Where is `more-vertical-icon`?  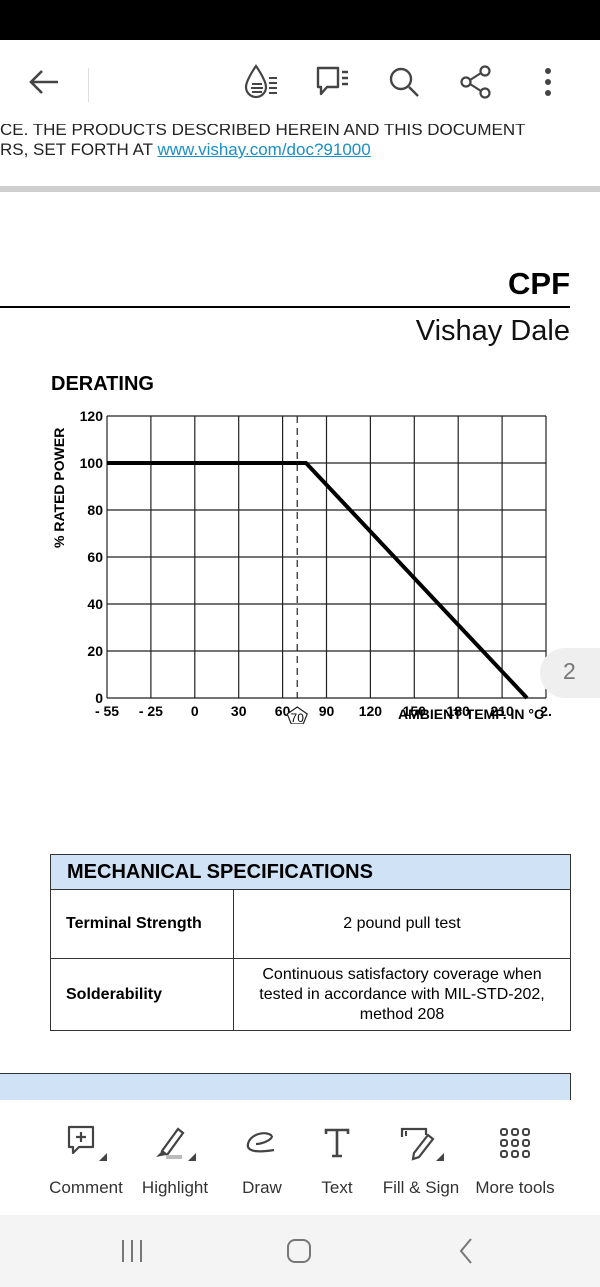
more-vertical-icon is located at coordinates (548, 82).